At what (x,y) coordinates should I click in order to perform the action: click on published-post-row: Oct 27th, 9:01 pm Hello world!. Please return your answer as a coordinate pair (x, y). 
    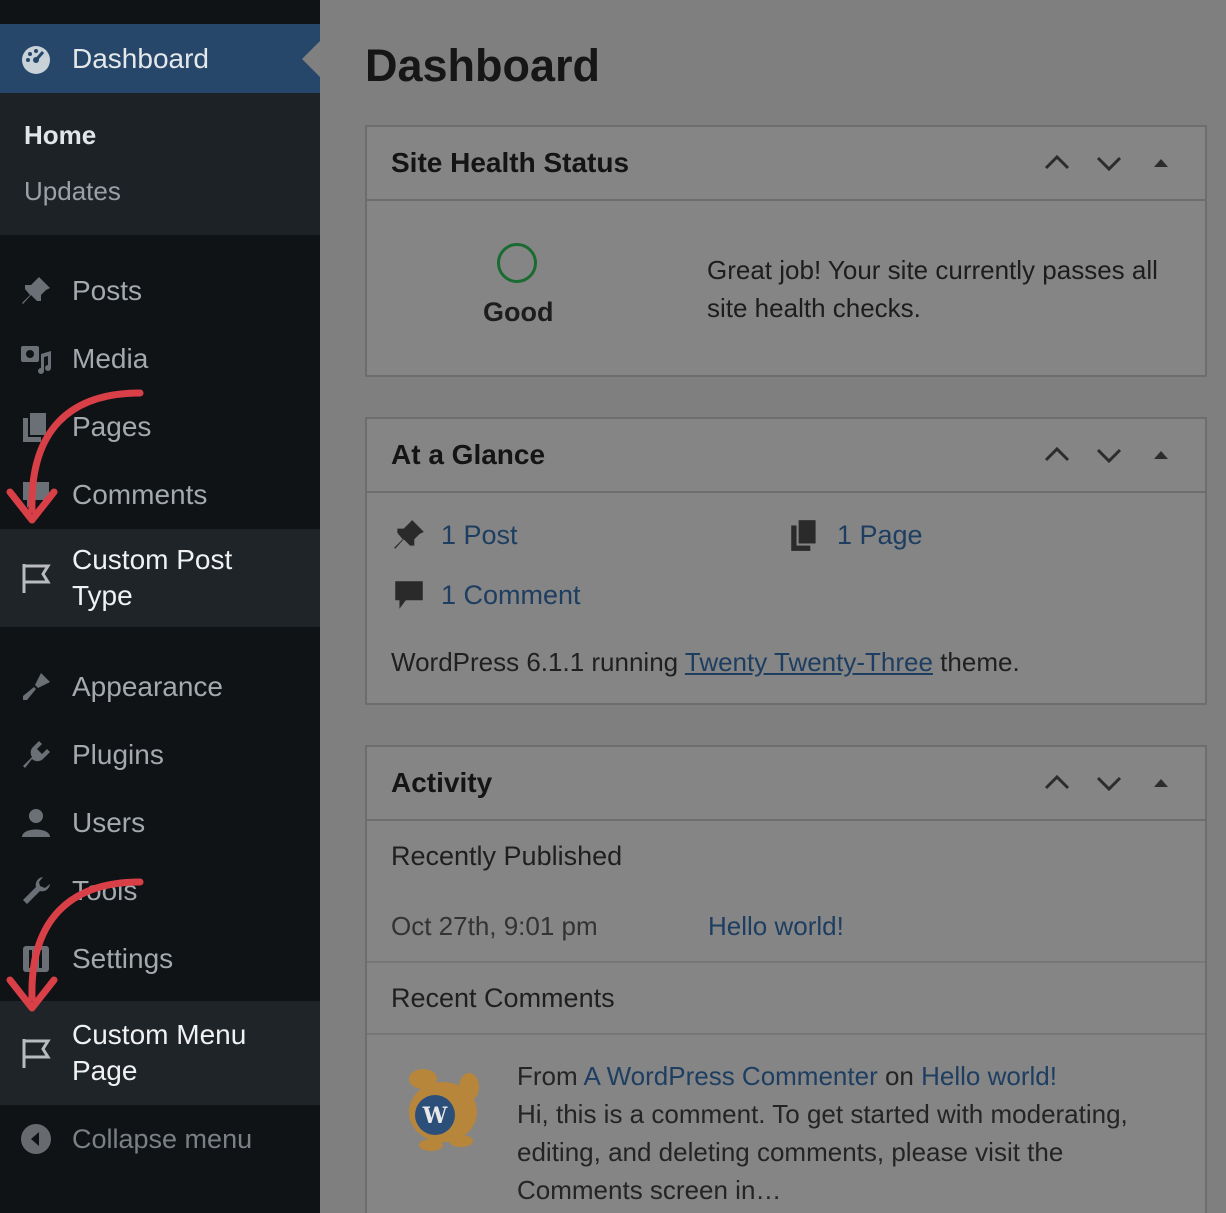
    Looking at the image, I should click on (786, 926).